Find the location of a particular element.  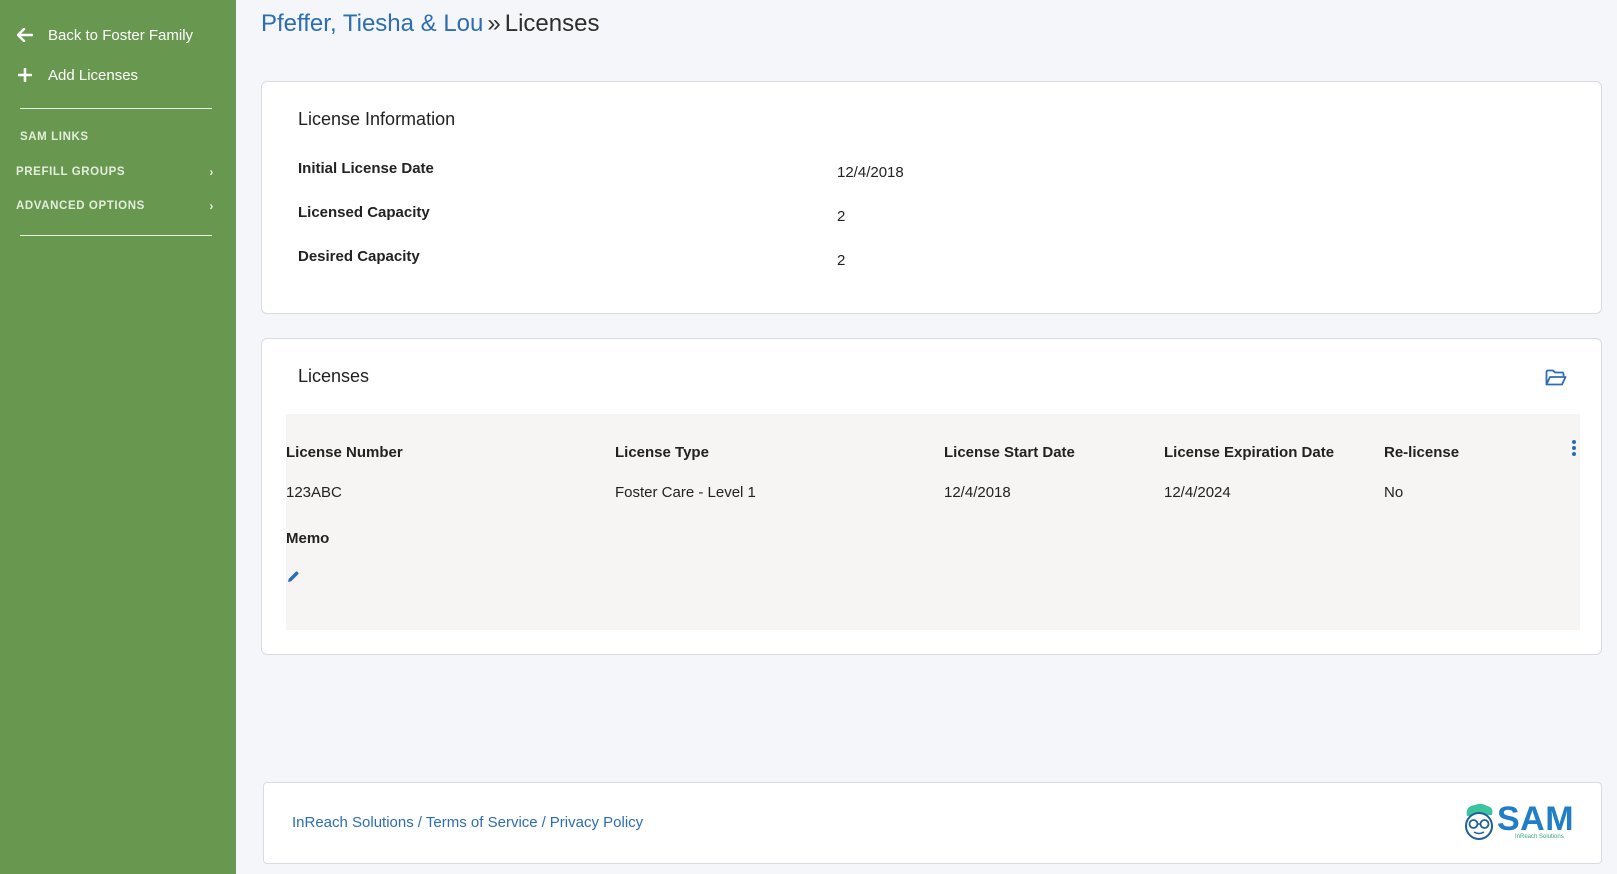

licenses-heading: Licenses is located at coordinates (334, 376).